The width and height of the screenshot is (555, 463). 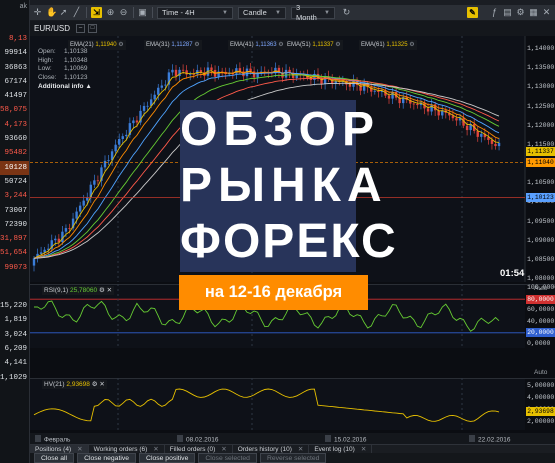 I want to click on additional-info-toggle: Additional info ▲, so click(x=72, y=87).